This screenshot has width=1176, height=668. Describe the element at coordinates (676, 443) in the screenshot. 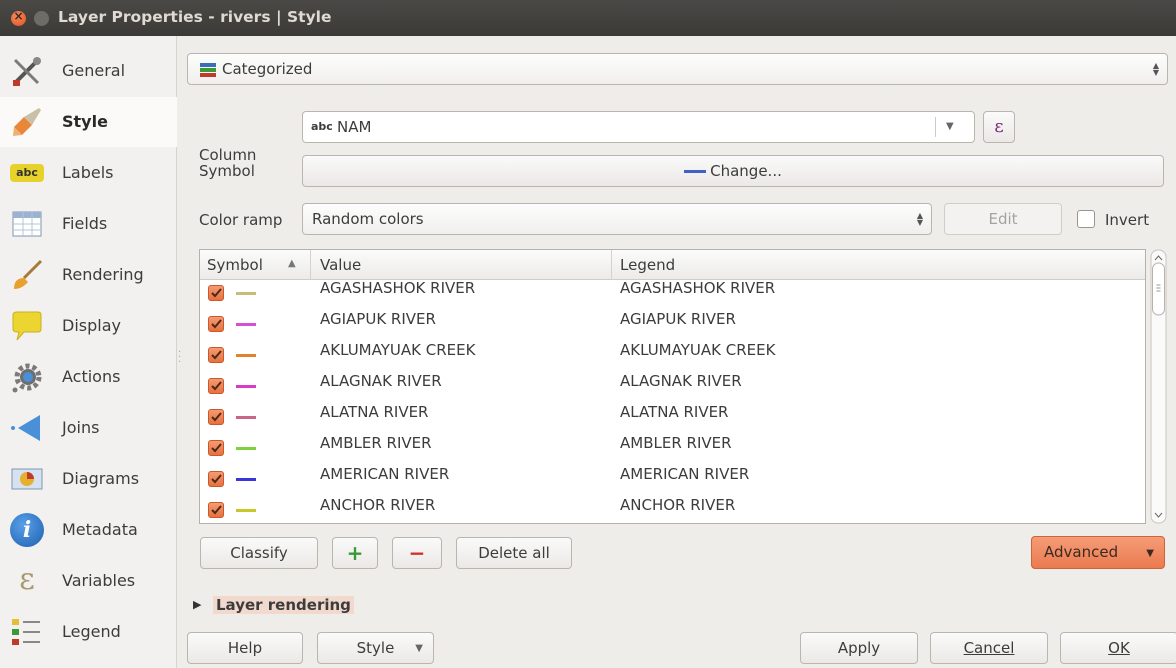

I see `category-legend: AMBLER RIVER` at that location.